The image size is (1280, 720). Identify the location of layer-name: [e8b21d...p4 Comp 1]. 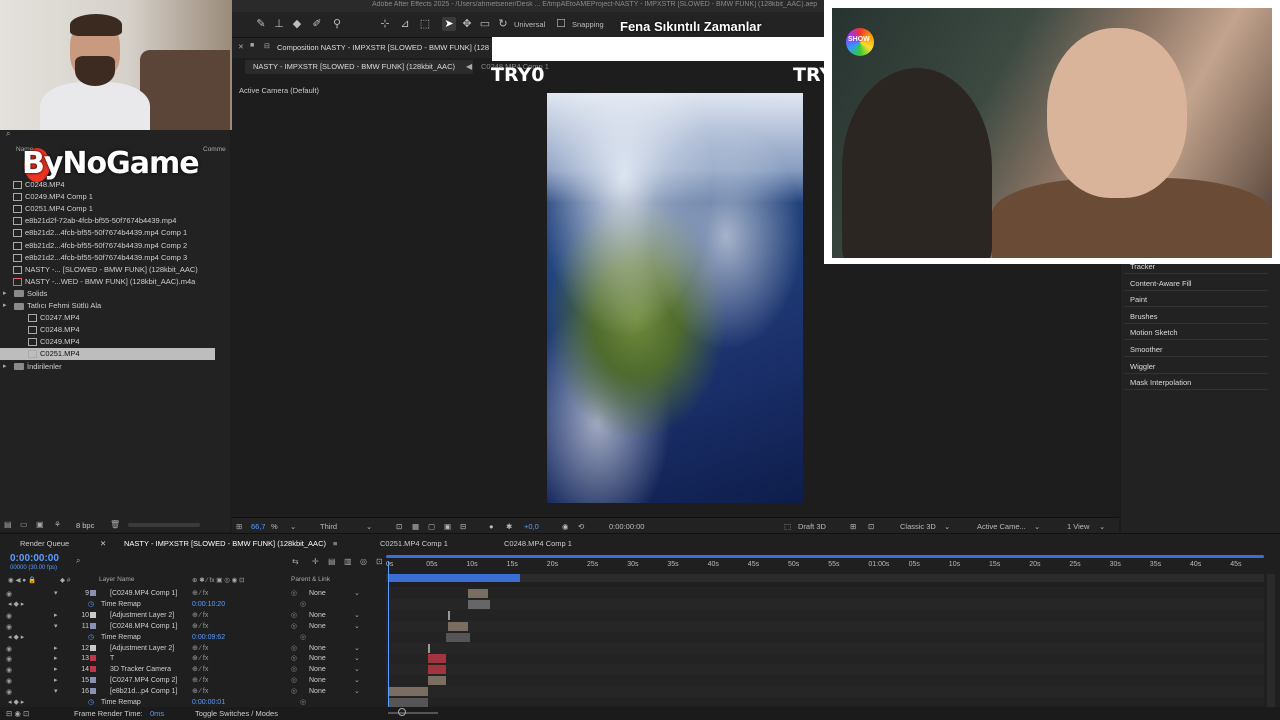
(143, 691).